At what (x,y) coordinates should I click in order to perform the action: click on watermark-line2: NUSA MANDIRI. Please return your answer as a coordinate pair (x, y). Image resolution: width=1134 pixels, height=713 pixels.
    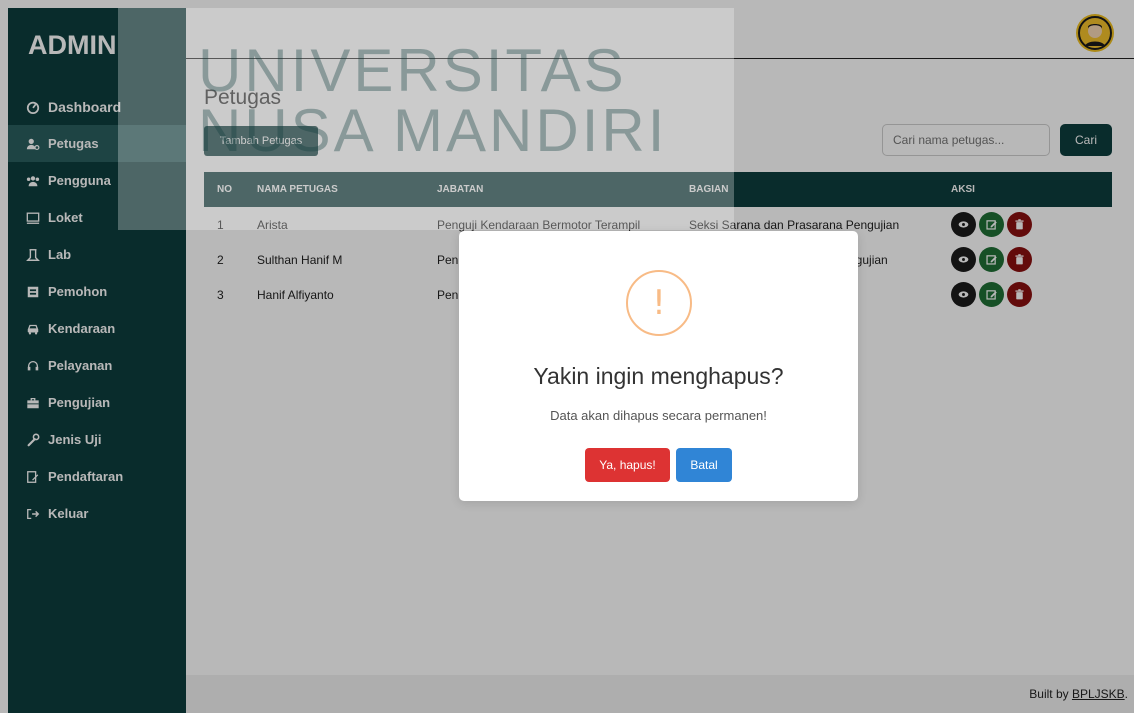
    Looking at the image, I should click on (433, 130).